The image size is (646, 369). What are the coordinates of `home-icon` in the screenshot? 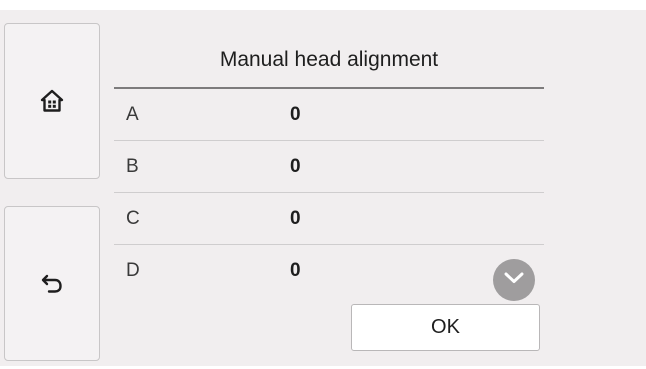 It's located at (52, 101).